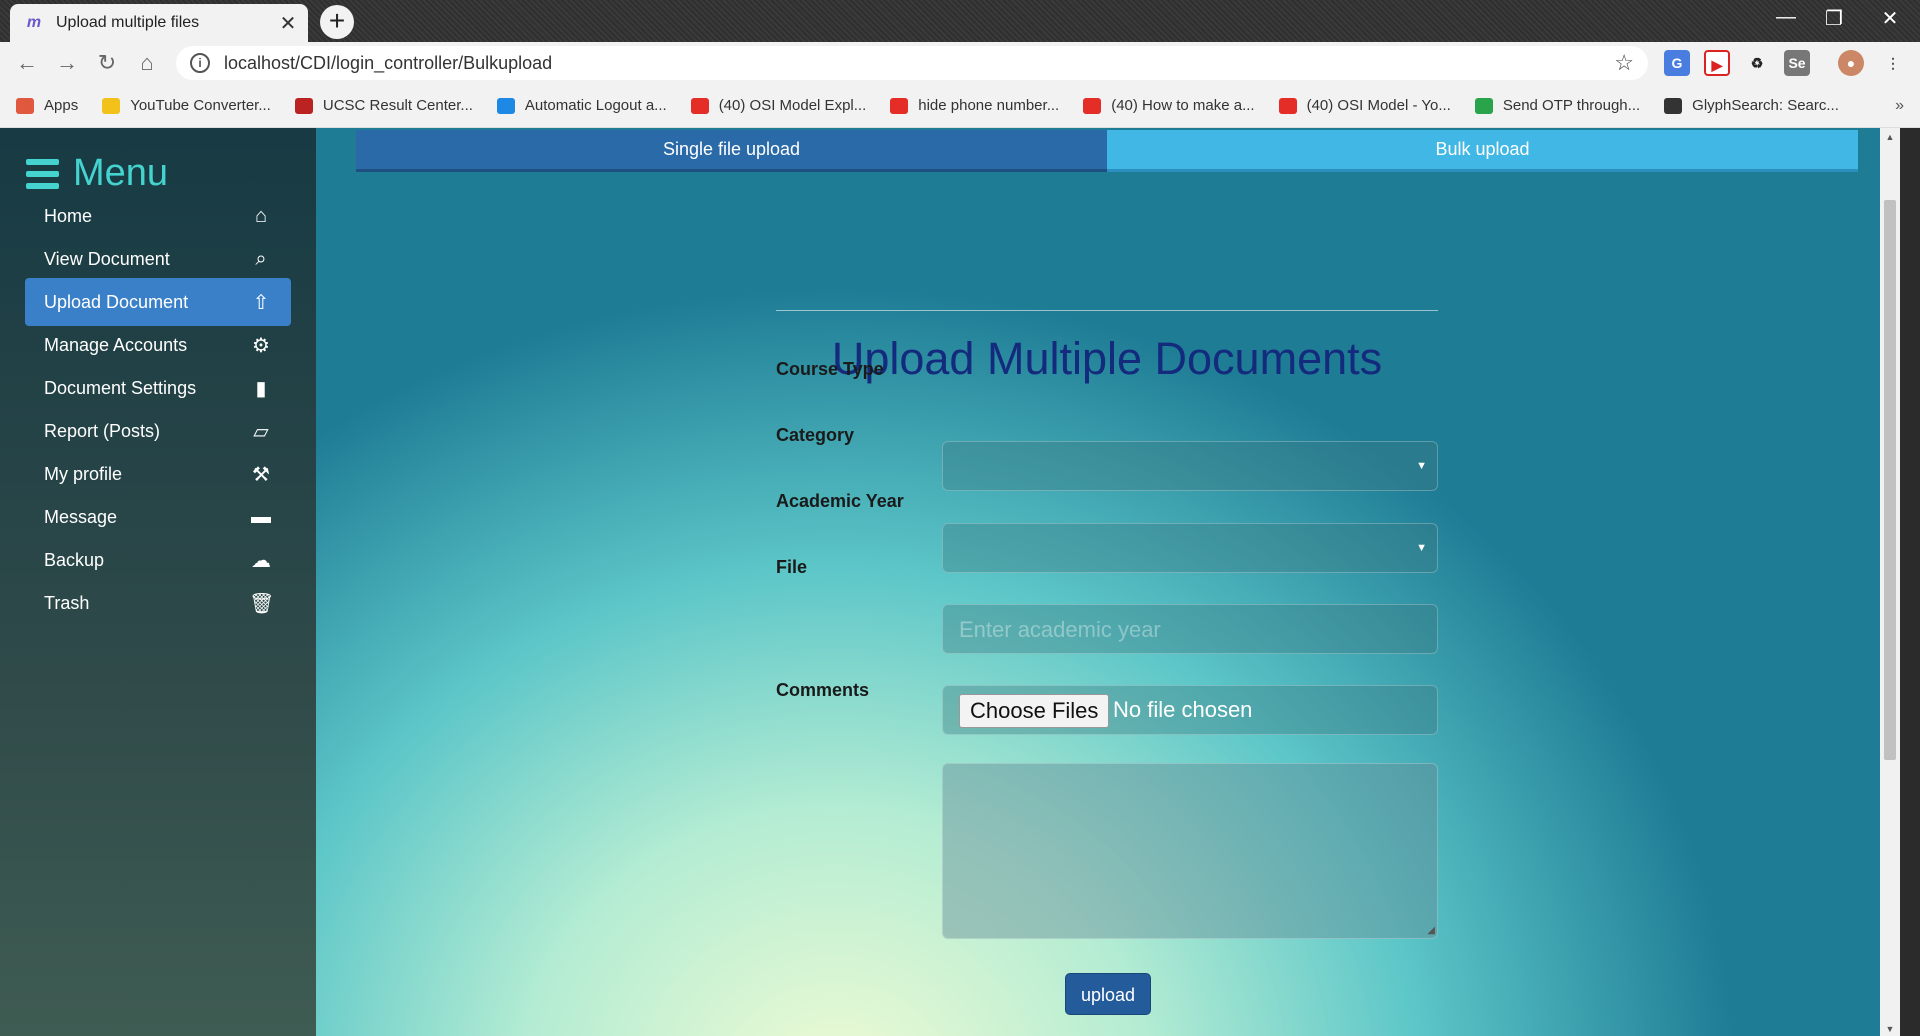 The height and width of the screenshot is (1036, 1920). What do you see at coordinates (1190, 851) in the screenshot?
I see `comments-textarea: ◢` at bounding box center [1190, 851].